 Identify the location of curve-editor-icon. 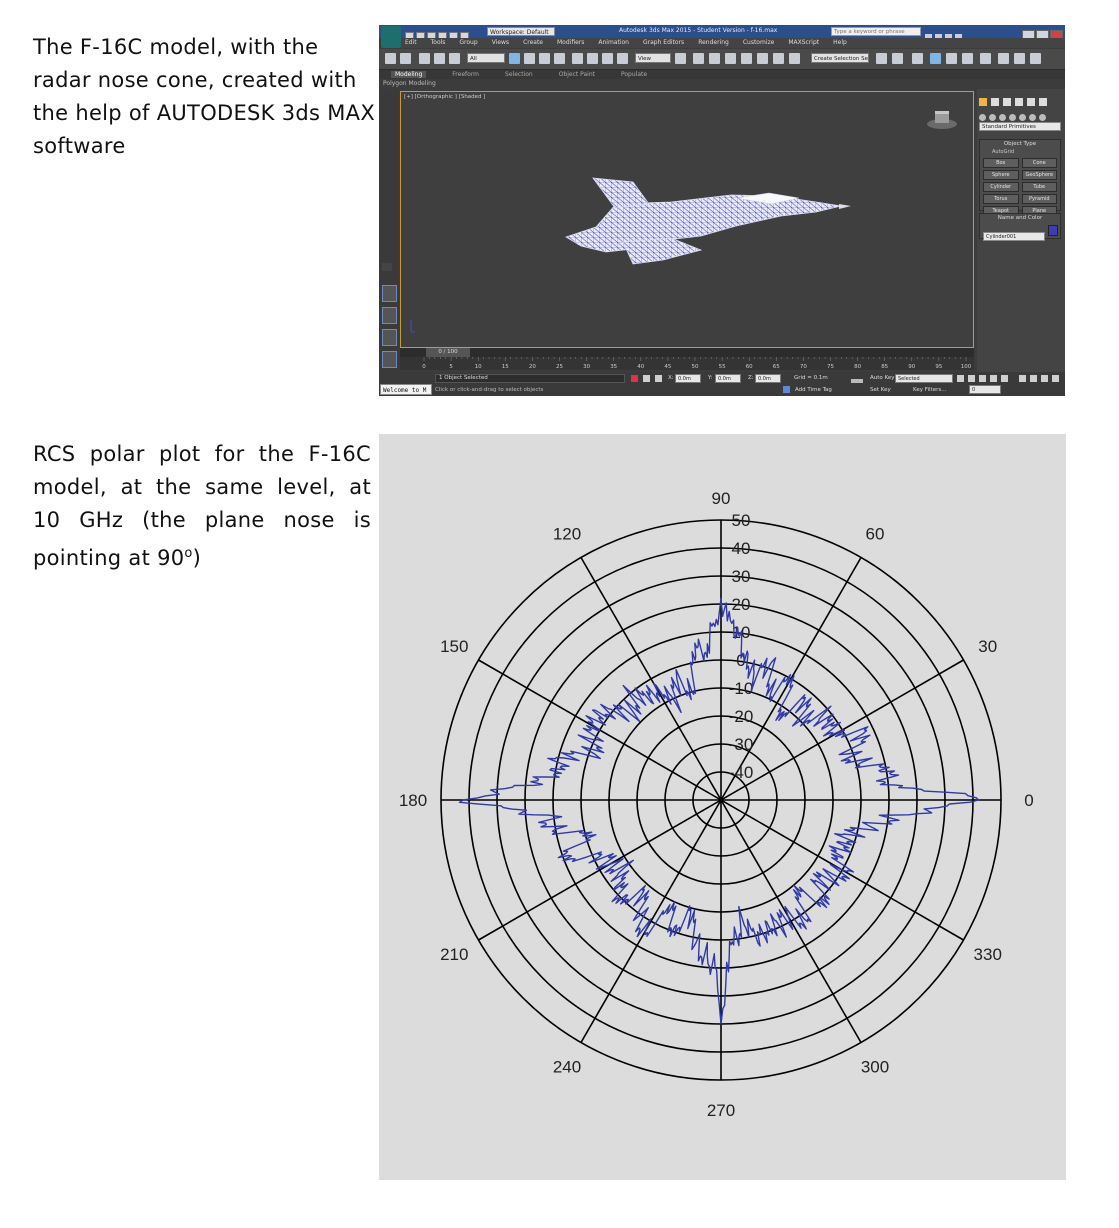
(951, 58).